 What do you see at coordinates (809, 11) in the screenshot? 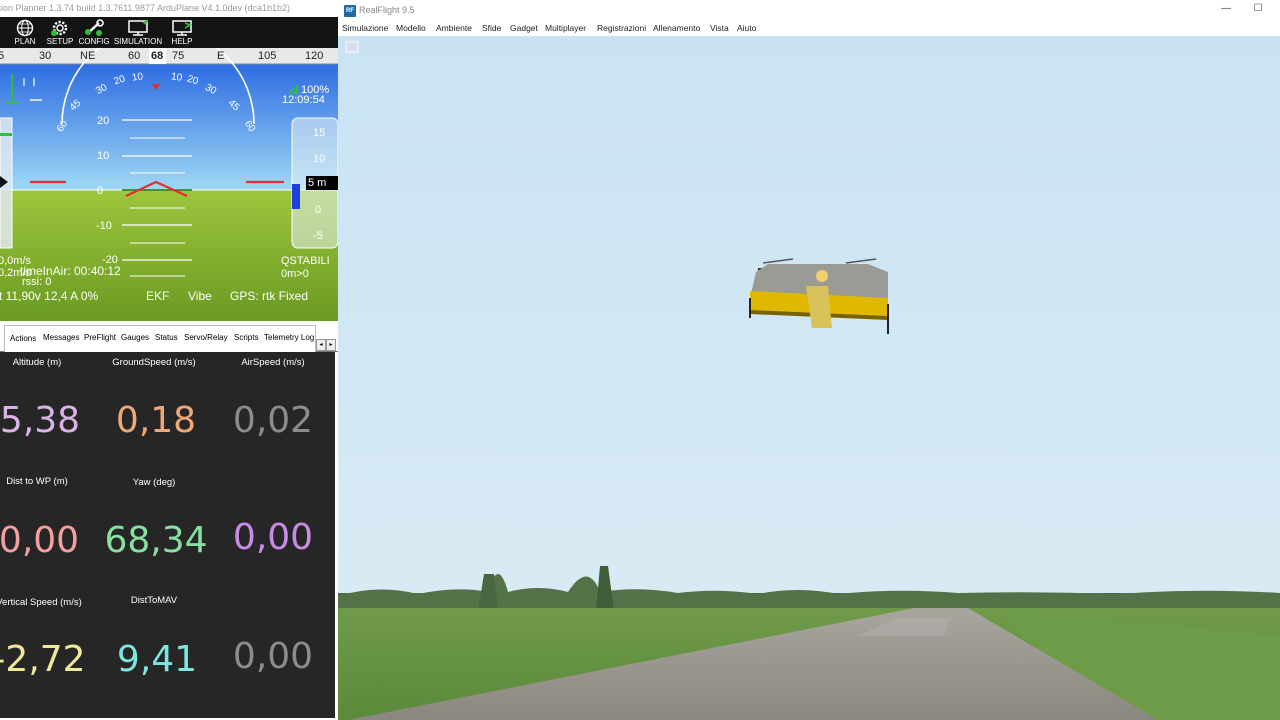
I see `realflight-title-bar: RF RealFlight 9.5 — ☐` at bounding box center [809, 11].